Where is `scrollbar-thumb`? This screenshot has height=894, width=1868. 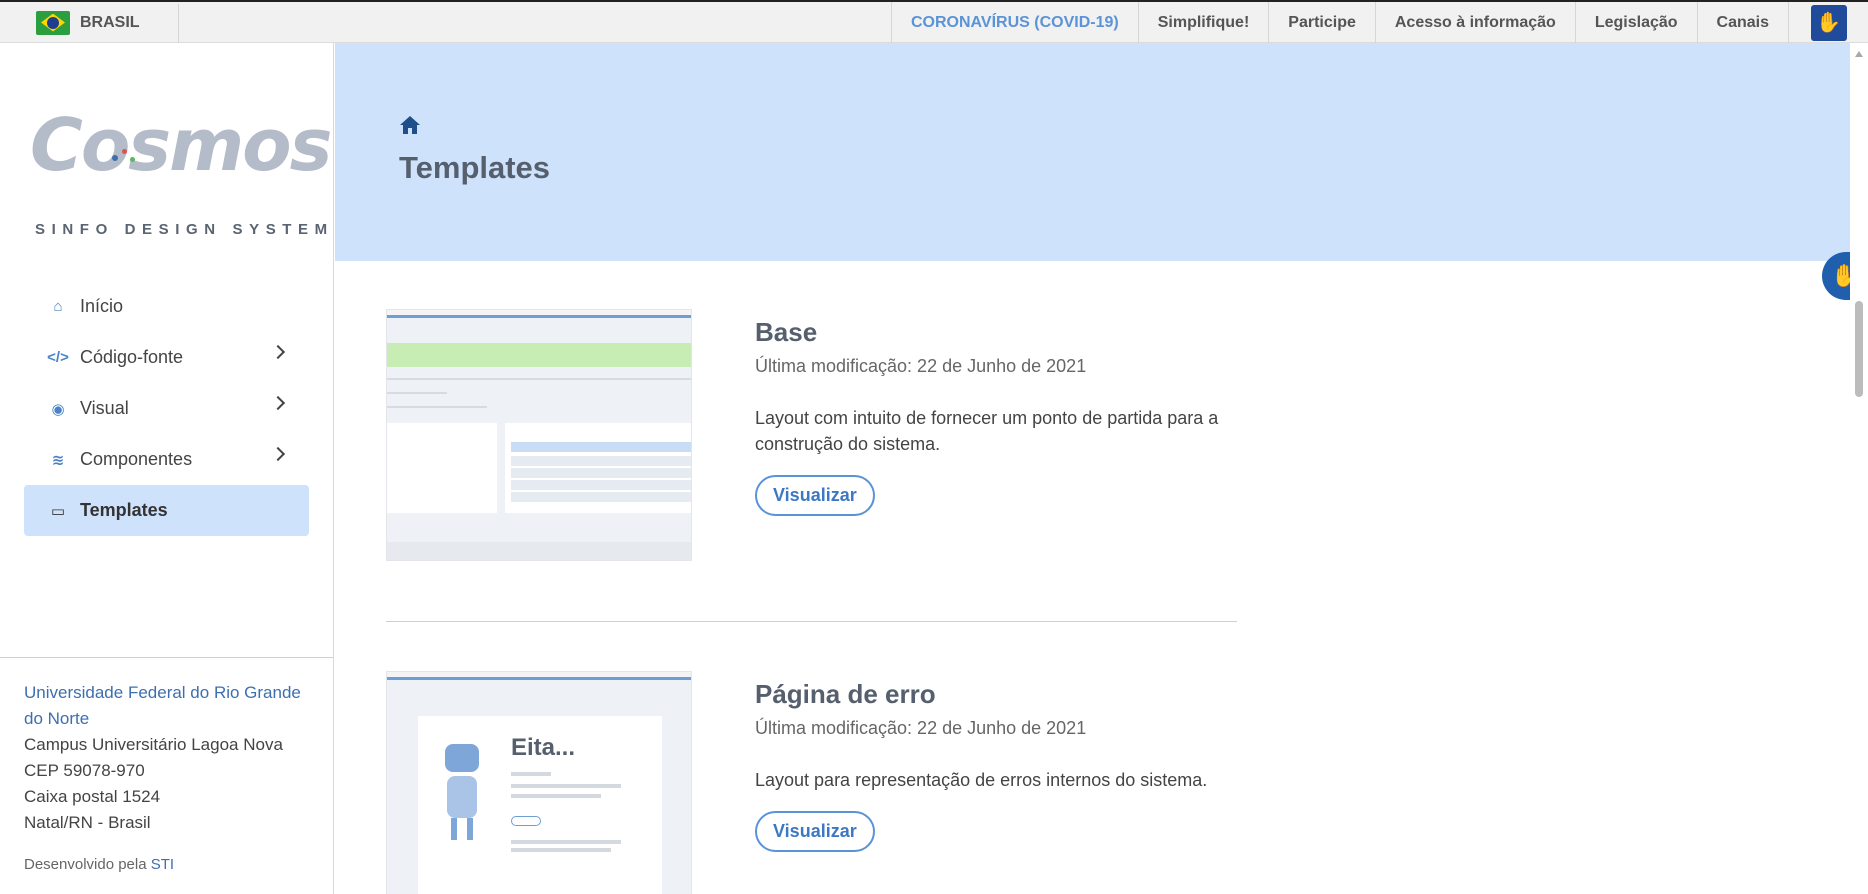 scrollbar-thumb is located at coordinates (1859, 349).